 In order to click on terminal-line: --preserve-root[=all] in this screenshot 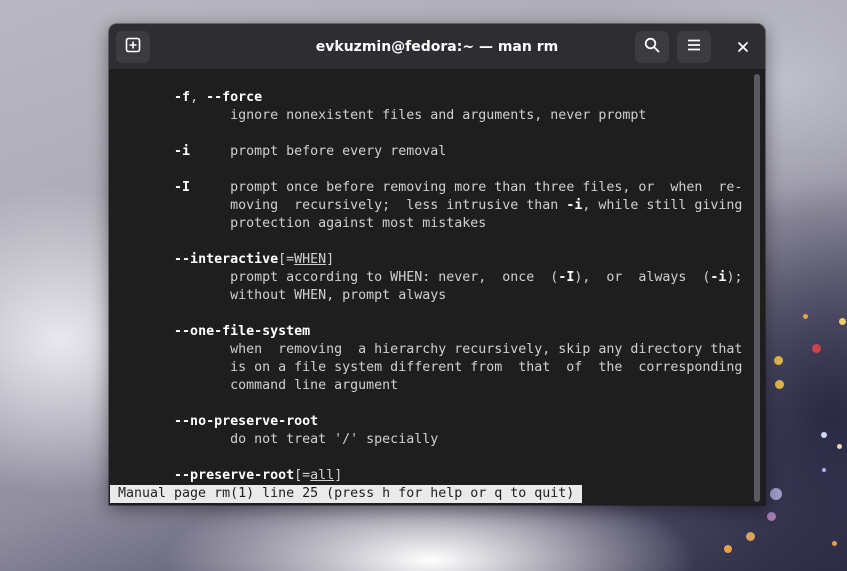, I will do `click(230, 476)`.